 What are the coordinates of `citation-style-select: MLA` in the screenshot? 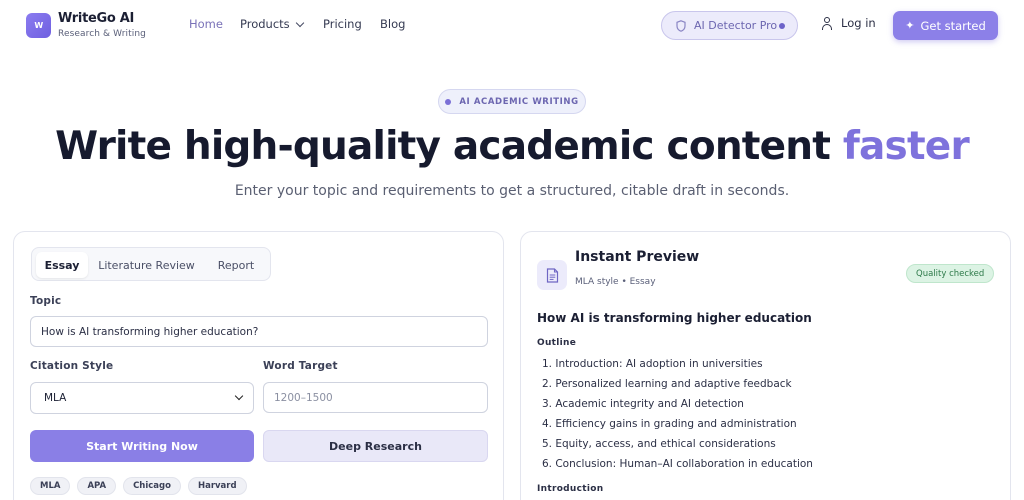 It's located at (142, 398).